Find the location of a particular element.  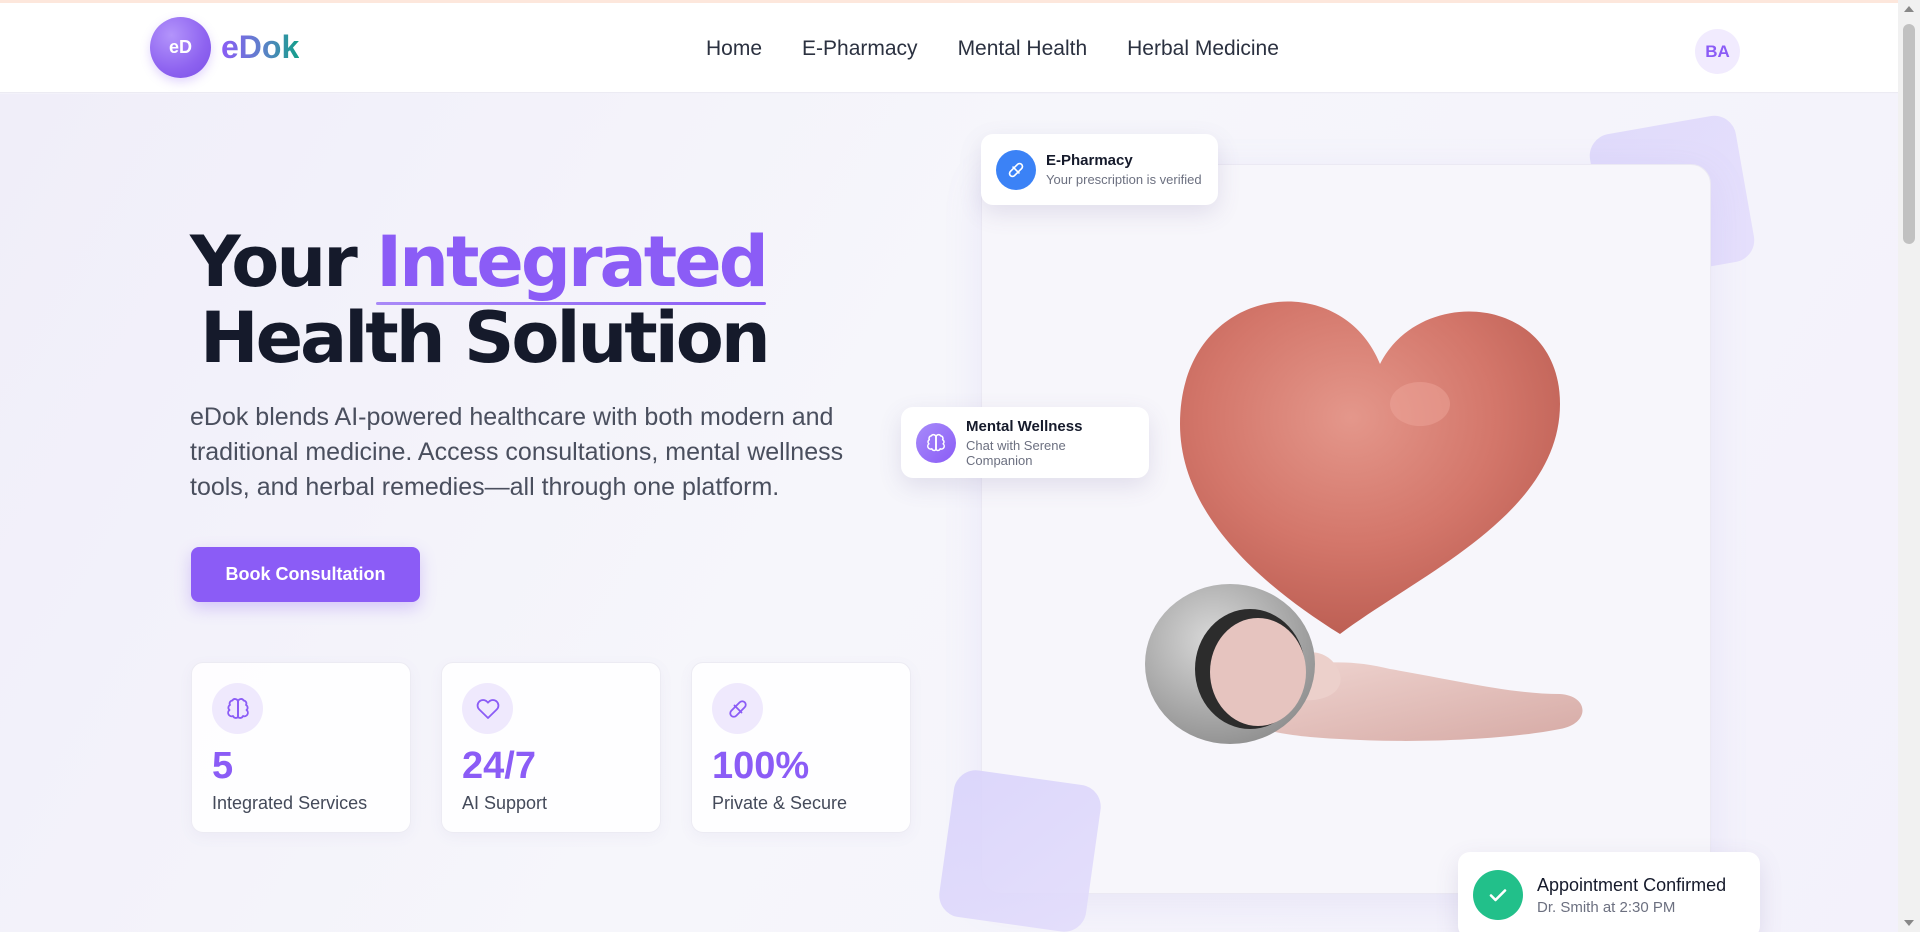

hero-title-line1: Your Integrated is located at coordinates (479, 262).